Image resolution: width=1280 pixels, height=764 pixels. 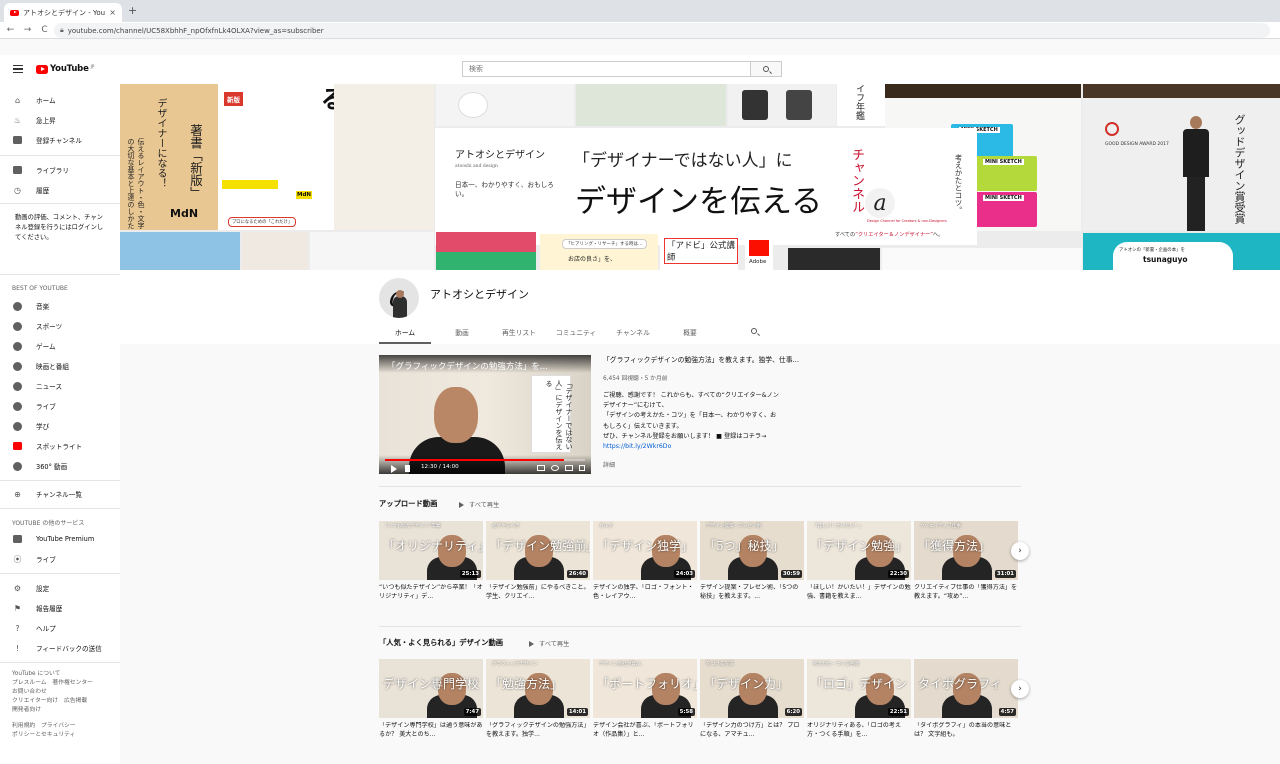 I want to click on progress-bar, so click(x=485, y=460).